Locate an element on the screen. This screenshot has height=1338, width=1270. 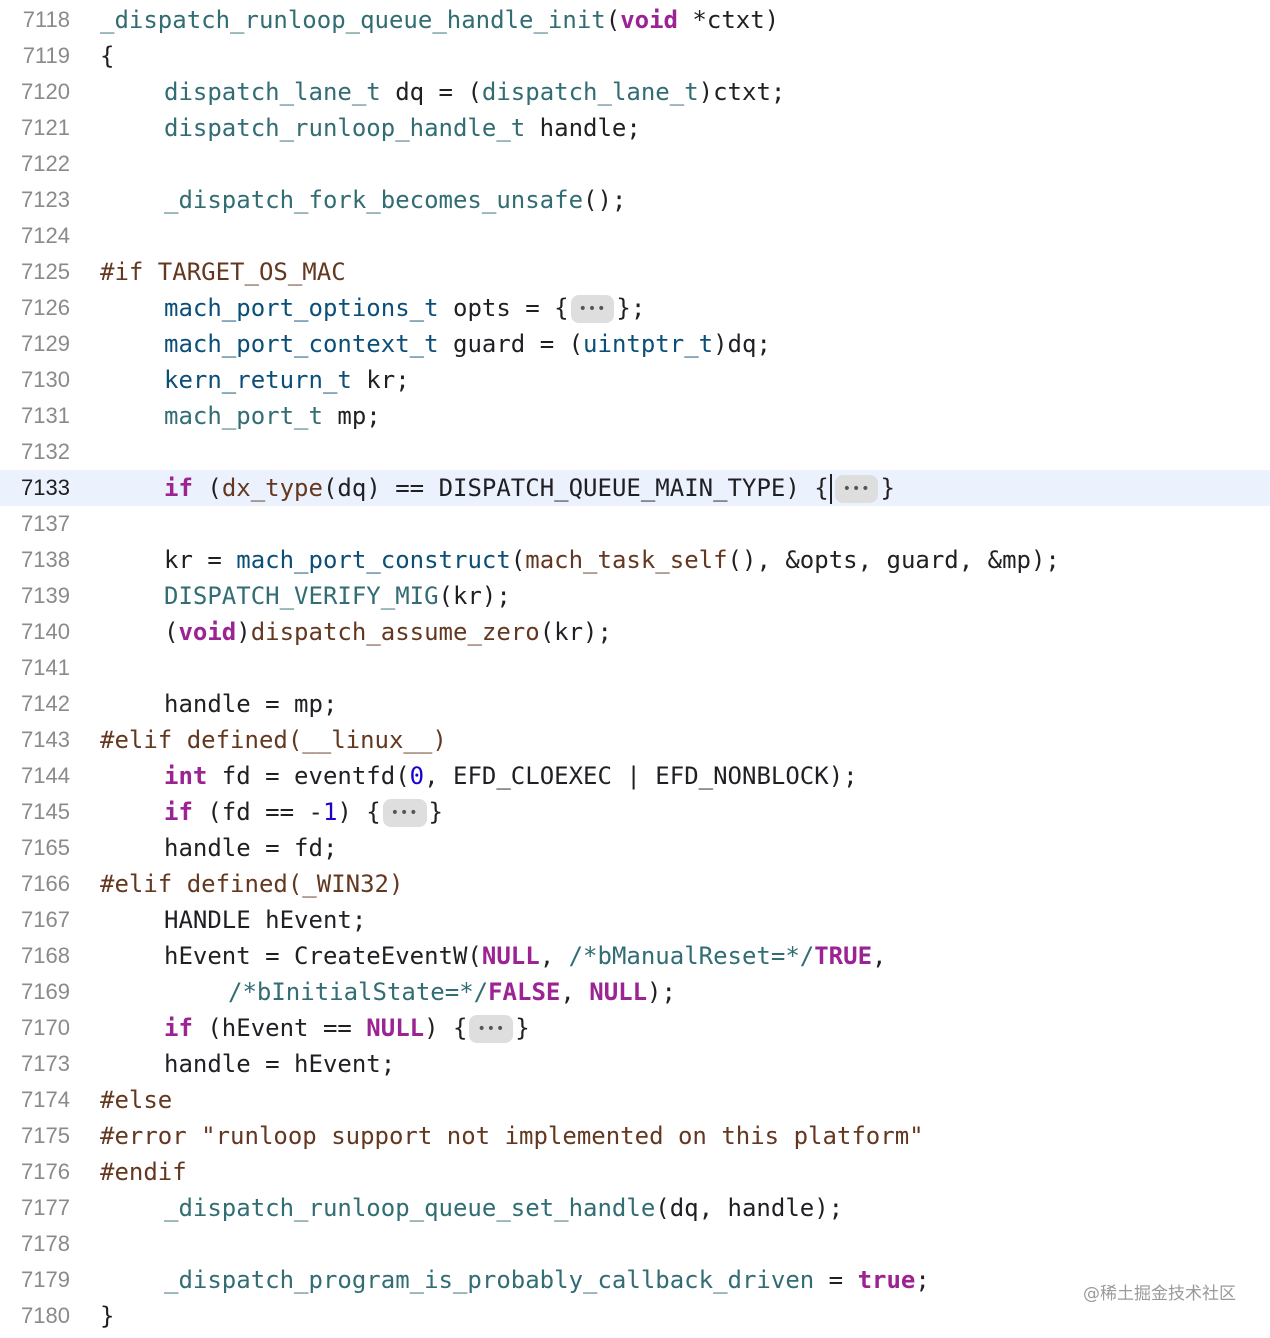
code-line: 7142 handle = mp; is located at coordinates (635, 704).